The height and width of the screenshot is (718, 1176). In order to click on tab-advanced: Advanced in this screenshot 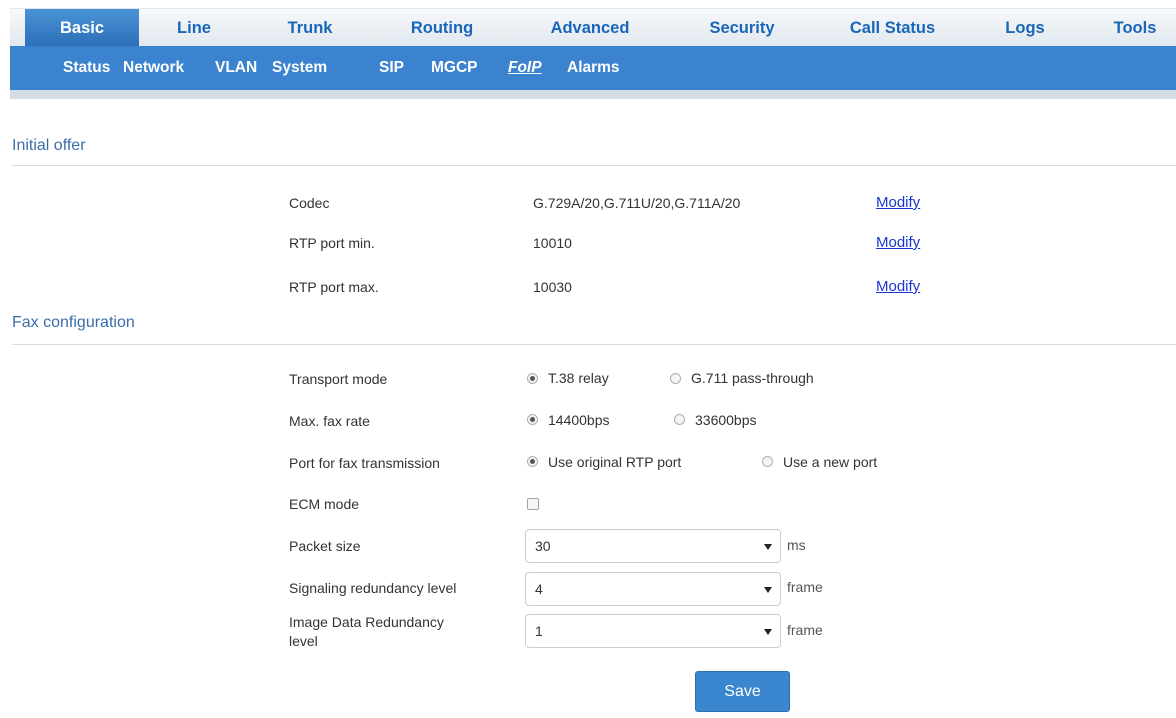, I will do `click(590, 28)`.